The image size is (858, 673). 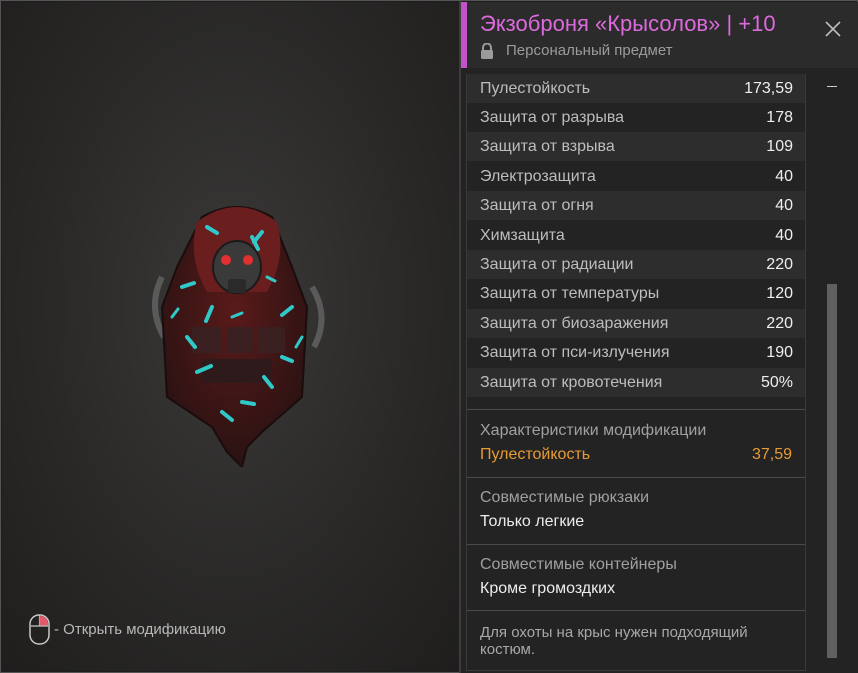 I want to click on subtitle-text: Персональный предмет, so click(x=589, y=50).